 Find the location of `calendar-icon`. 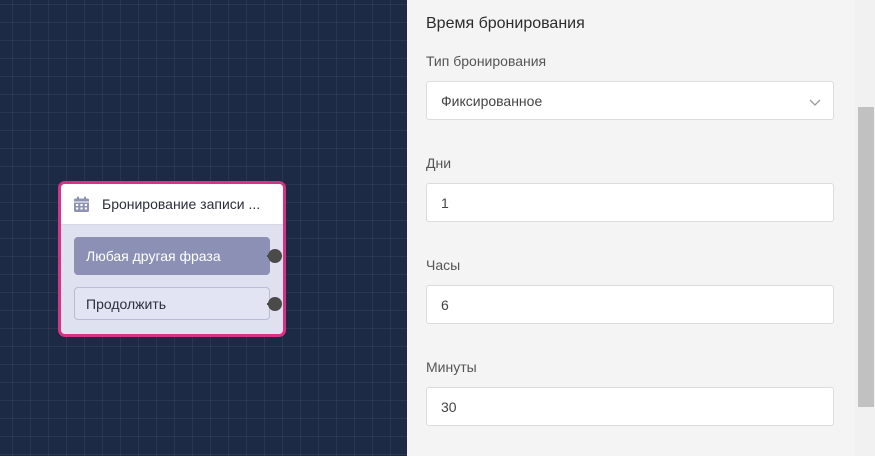

calendar-icon is located at coordinates (81, 204).